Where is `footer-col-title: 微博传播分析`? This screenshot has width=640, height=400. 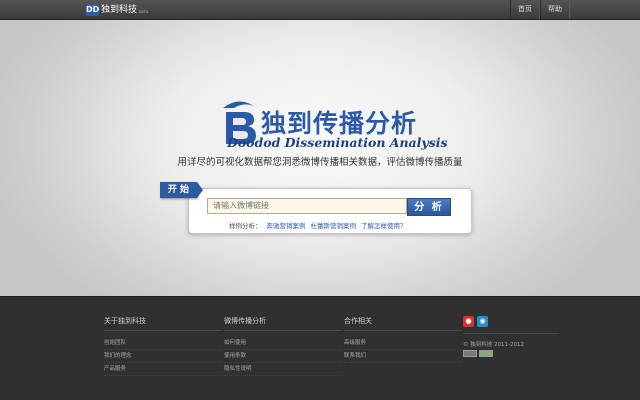
footer-col-title: 微博传播分析 is located at coordinates (283, 323).